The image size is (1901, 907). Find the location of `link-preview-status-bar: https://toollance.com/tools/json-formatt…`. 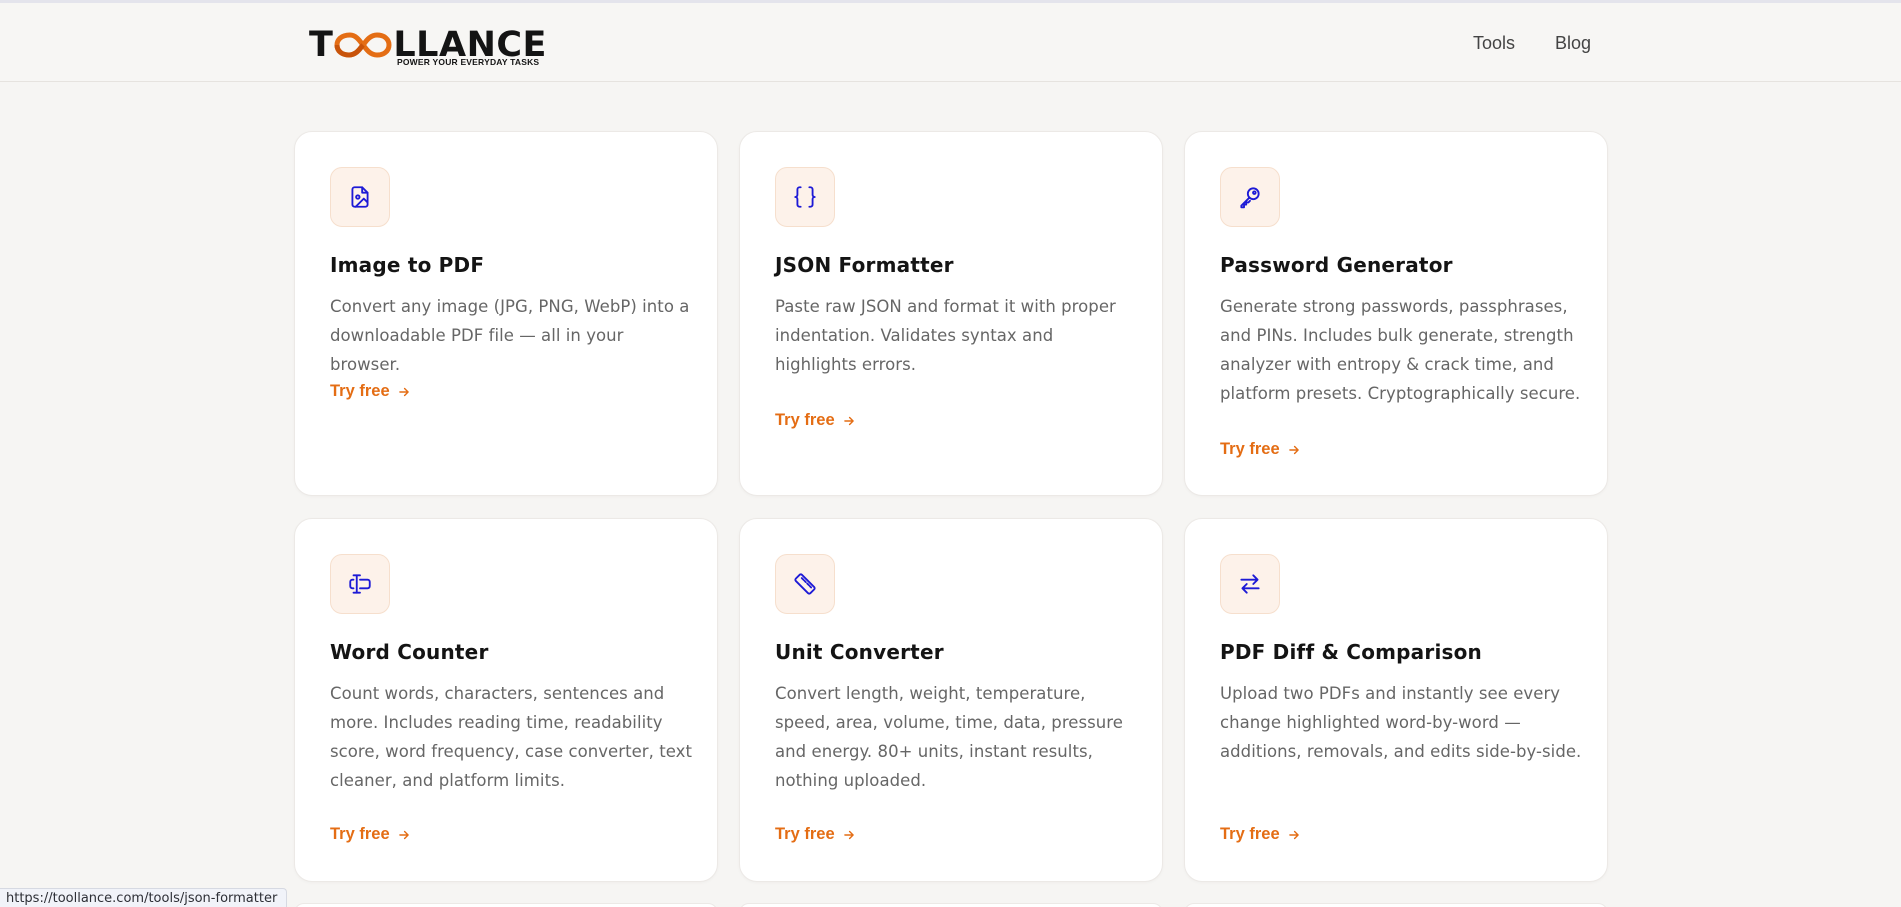

link-preview-status-bar: https://toollance.com/tools/json-formatt… is located at coordinates (144, 897).